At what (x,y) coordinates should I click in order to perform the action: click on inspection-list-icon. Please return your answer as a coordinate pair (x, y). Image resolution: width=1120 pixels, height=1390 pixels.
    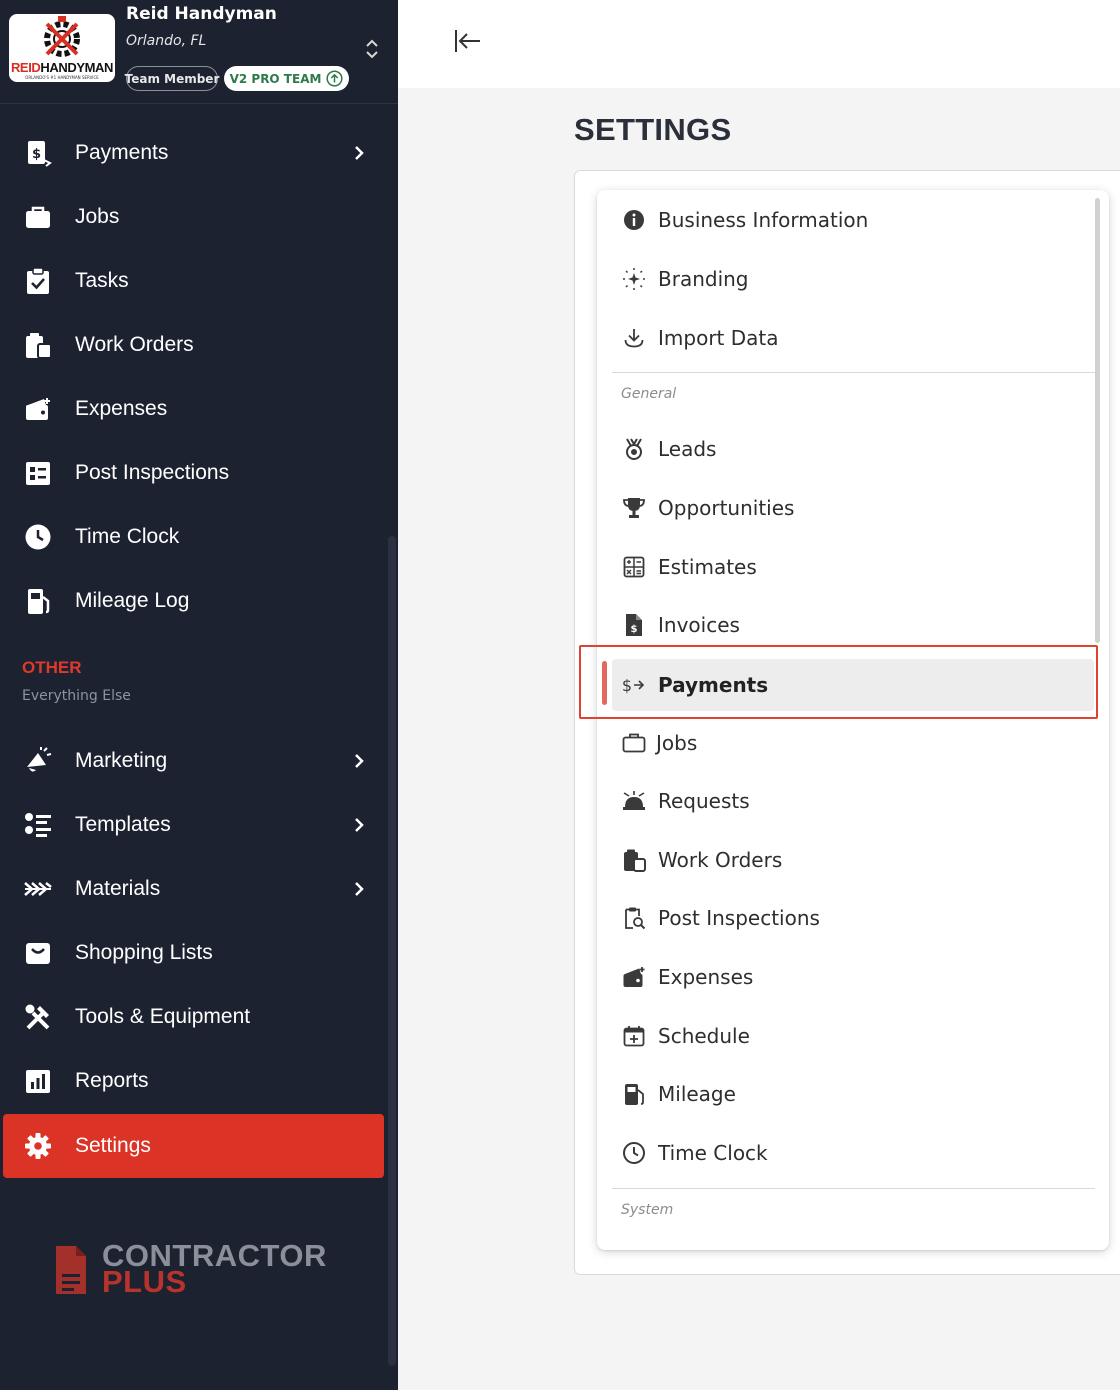
    Looking at the image, I should click on (38, 473).